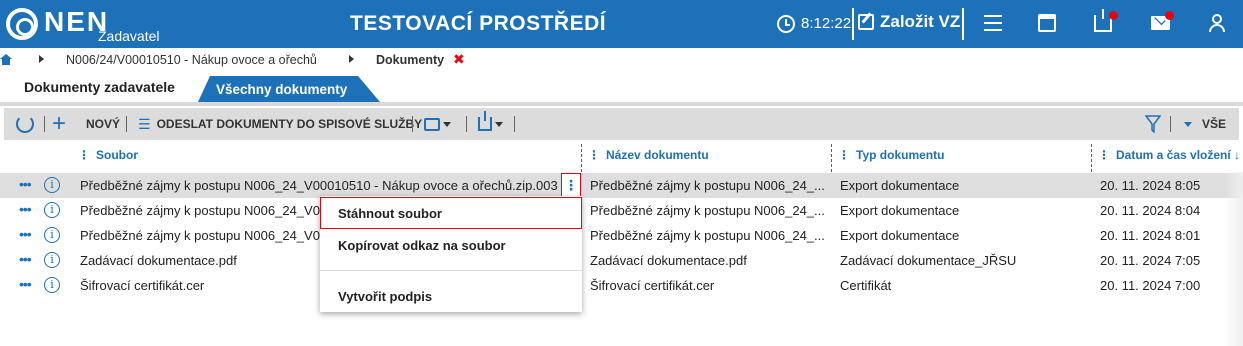  Describe the element at coordinates (158, 260) in the screenshot. I see `cell-file: Zadávací dokumentace.pdf` at that location.